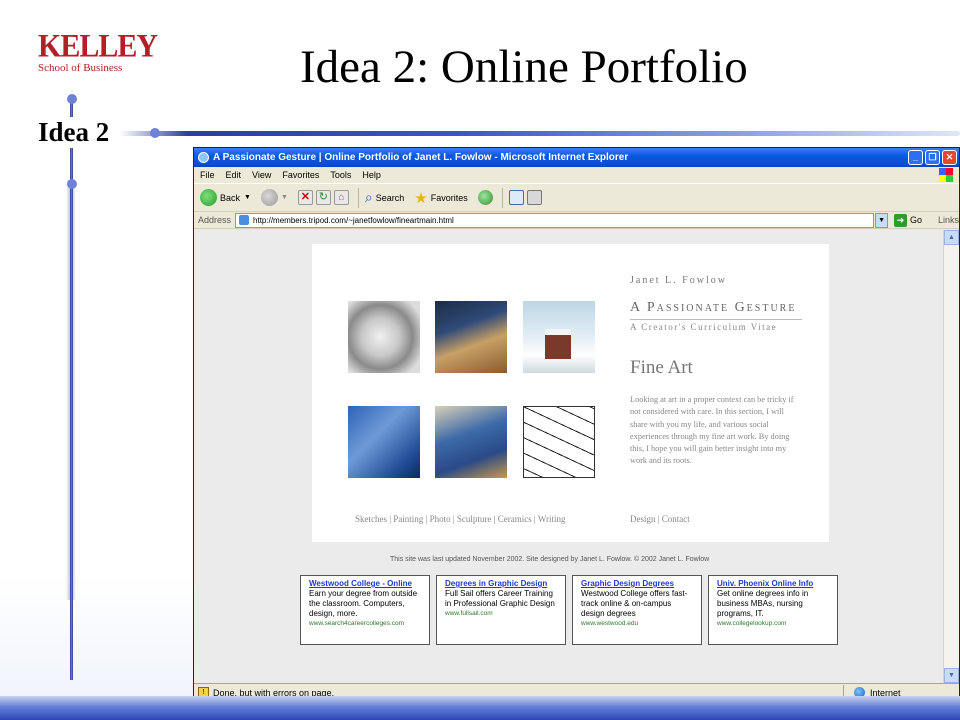 The height and width of the screenshot is (720, 960). Describe the element at coordinates (208, 197) in the screenshot. I see `back-arrow-icon` at that location.